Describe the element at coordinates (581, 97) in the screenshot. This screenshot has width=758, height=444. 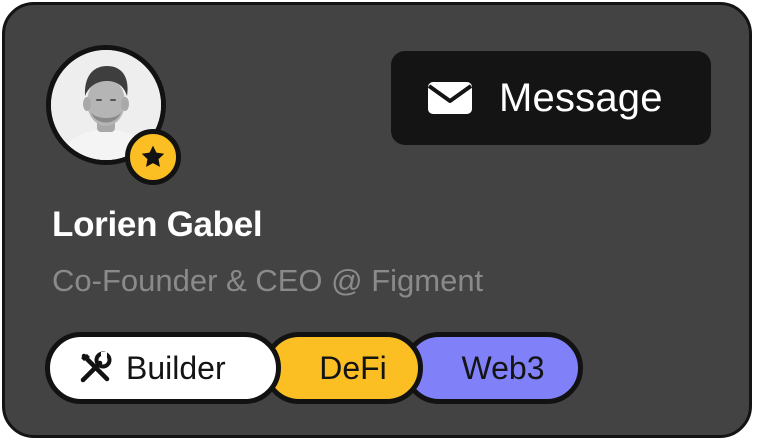
I see `message-button-label: Message` at that location.